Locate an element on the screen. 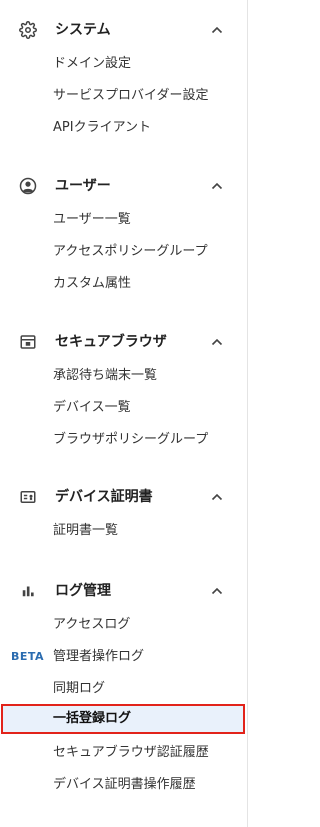 The height and width of the screenshot is (827, 320). sidebar-item-label: セキュアブラウザ認証履歴 is located at coordinates (131, 752).